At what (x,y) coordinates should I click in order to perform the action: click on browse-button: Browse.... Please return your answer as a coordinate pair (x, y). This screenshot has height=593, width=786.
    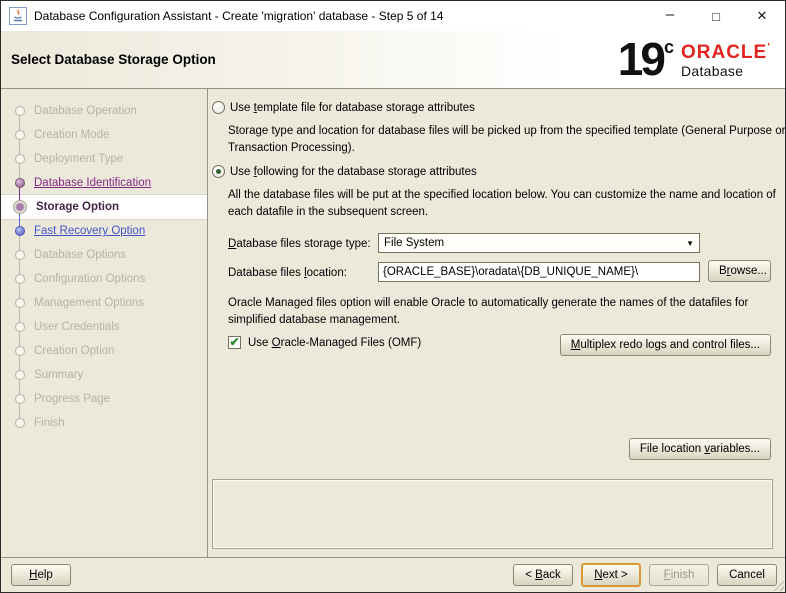
    Looking at the image, I should click on (739, 271).